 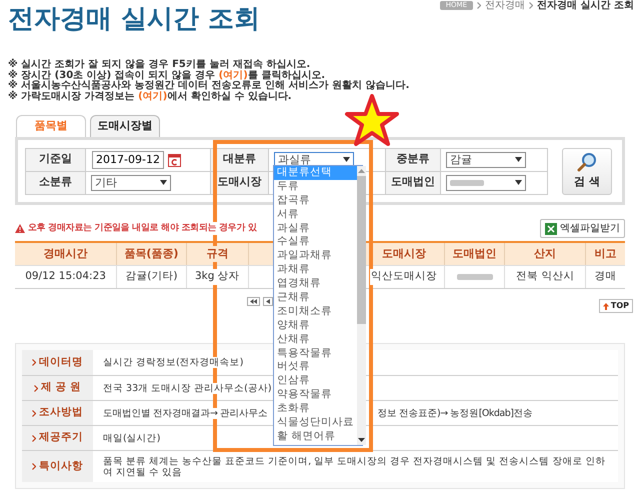 What do you see at coordinates (486, 160) in the screenshot?
I see `select-field: 감귤` at bounding box center [486, 160].